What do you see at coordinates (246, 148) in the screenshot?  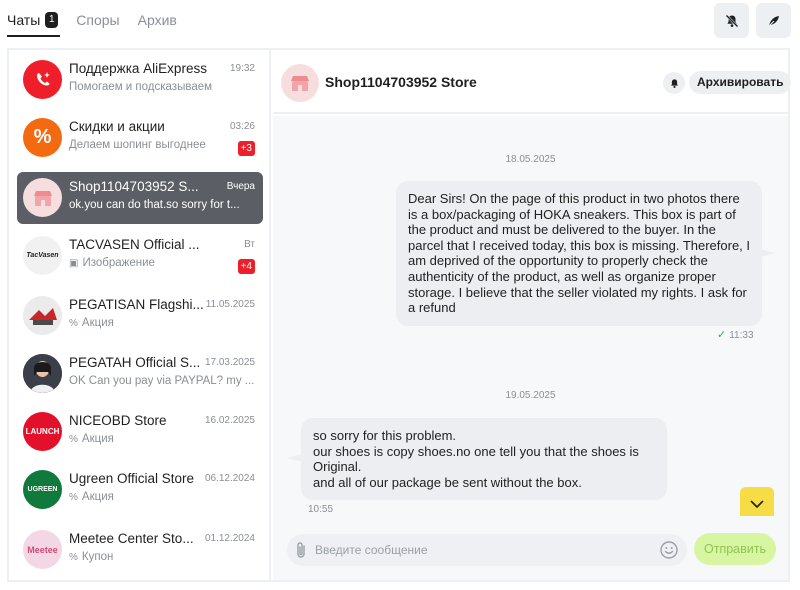 I see `unread-badge: +3` at bounding box center [246, 148].